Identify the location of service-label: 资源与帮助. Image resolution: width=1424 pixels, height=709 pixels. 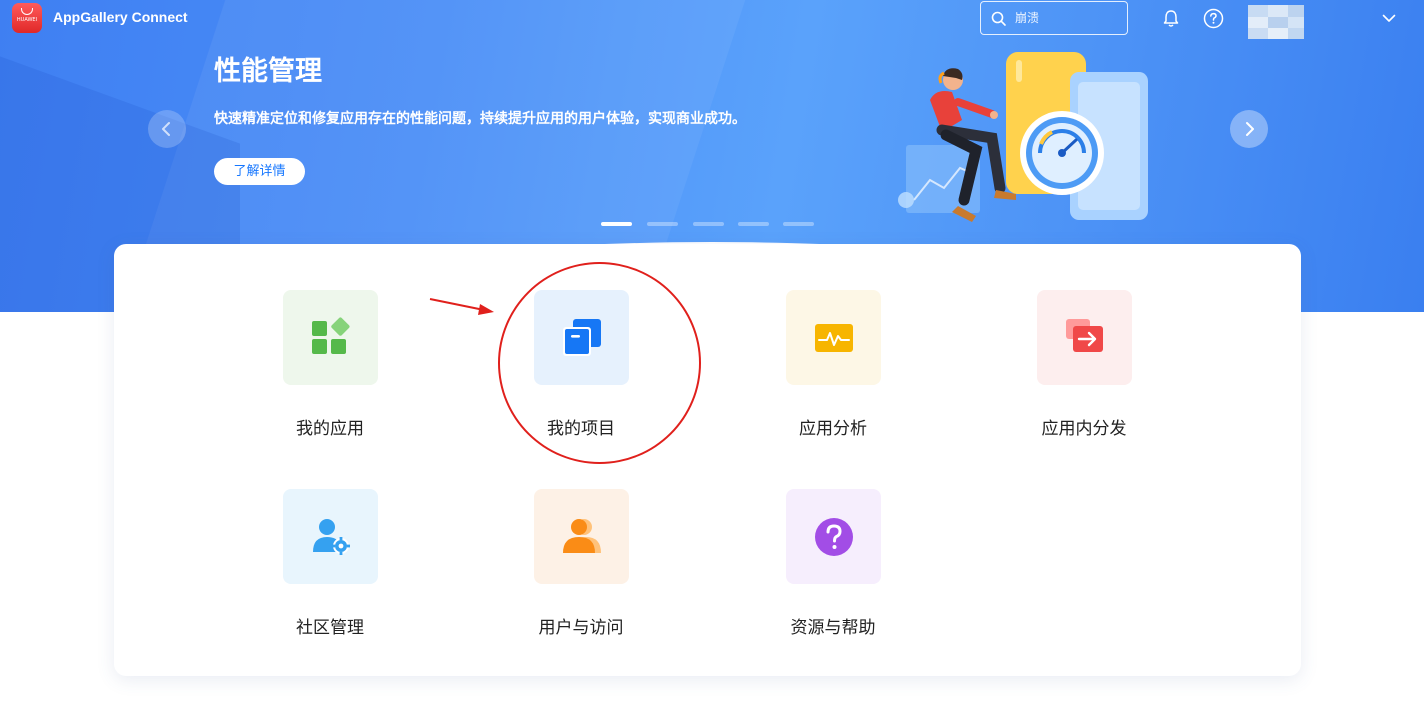
(833, 628).